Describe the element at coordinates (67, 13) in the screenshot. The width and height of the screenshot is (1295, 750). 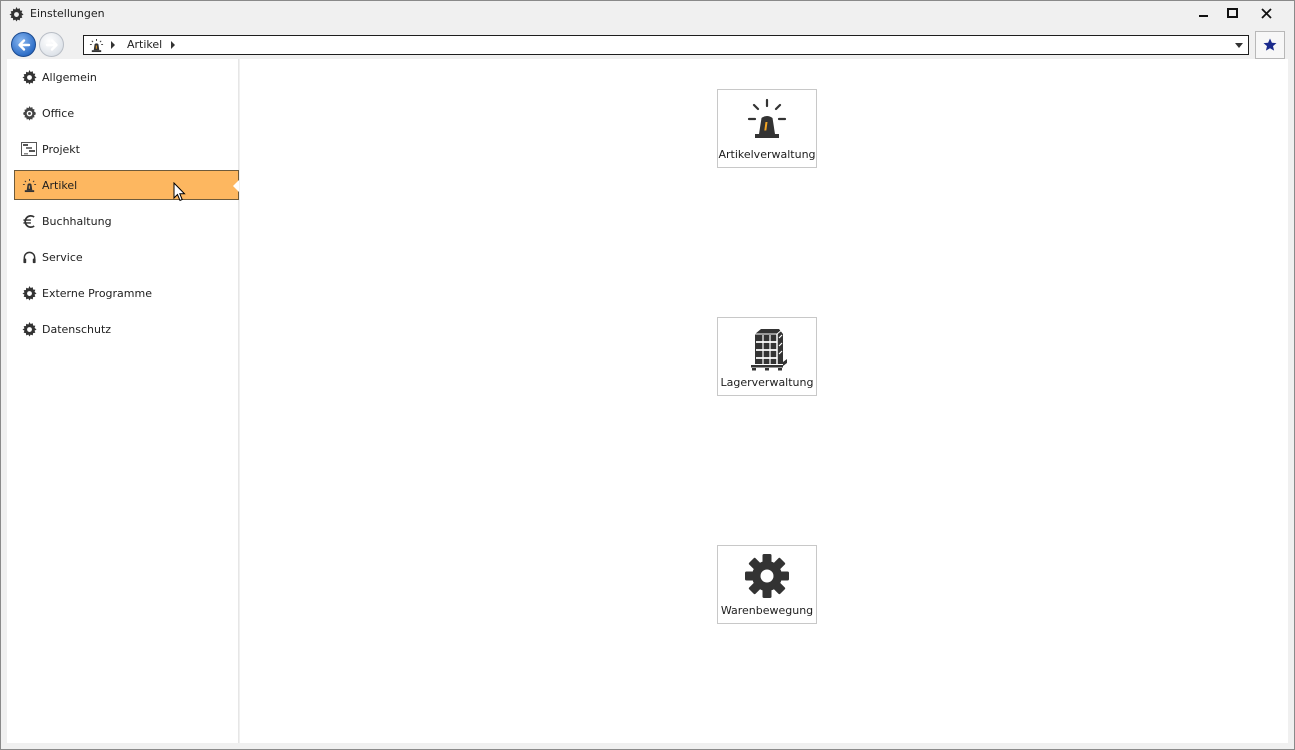
I see `window-title: Einstellungen` at that location.